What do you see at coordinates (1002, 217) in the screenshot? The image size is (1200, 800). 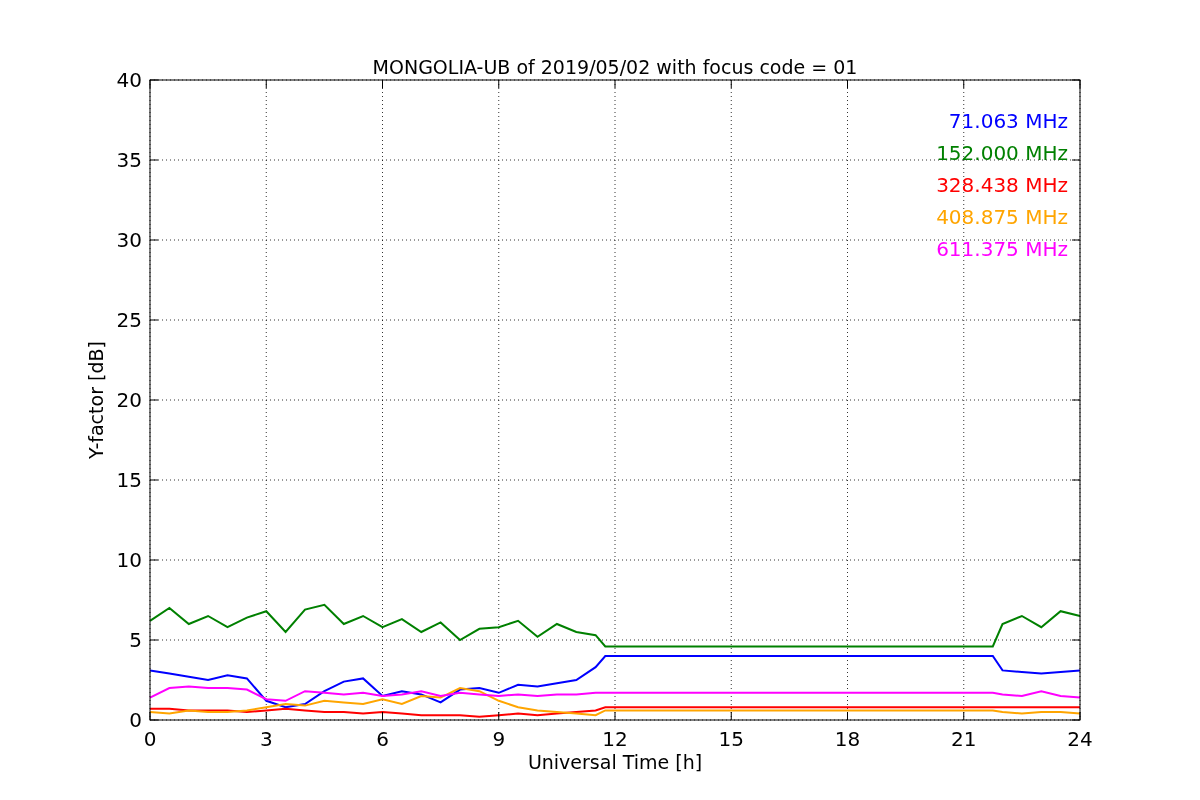 I see `legend-label: 408.875 MHz` at bounding box center [1002, 217].